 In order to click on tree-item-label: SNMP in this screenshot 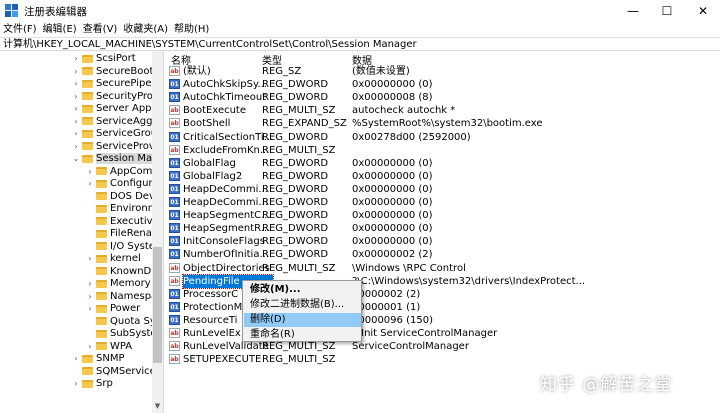, I will do `click(110, 358)`.